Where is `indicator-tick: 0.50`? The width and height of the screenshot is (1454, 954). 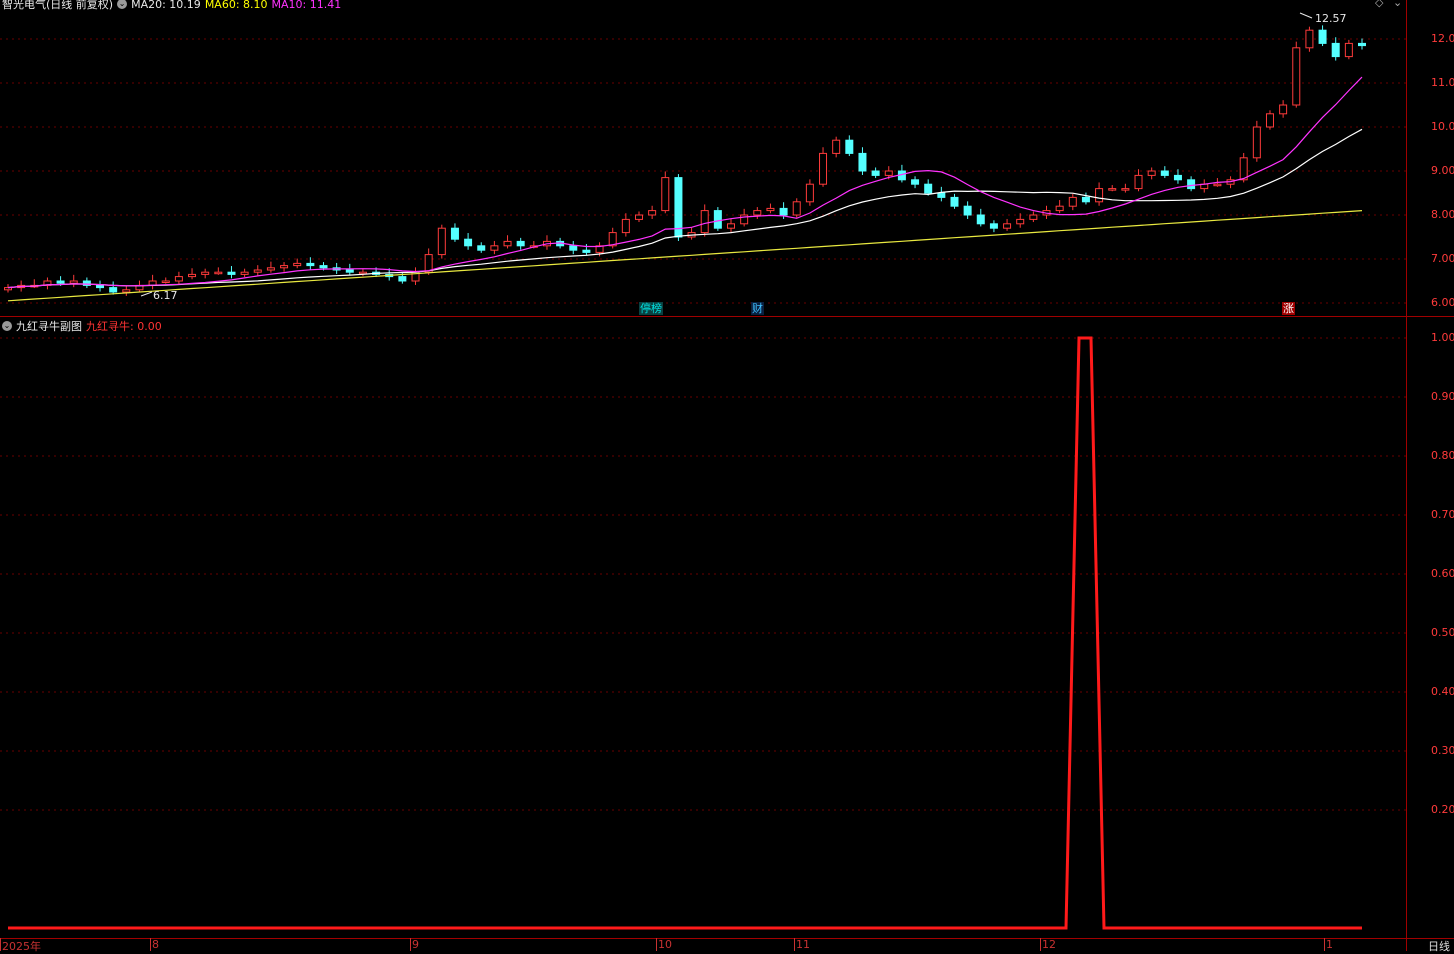
indicator-tick: 0.50 is located at coordinates (1442, 632).